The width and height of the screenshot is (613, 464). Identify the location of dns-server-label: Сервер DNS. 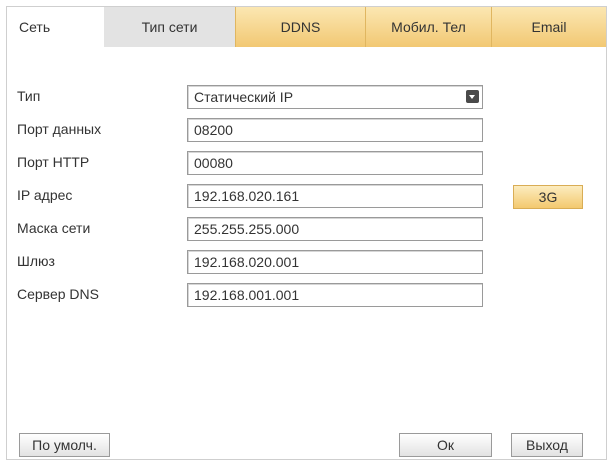
(58, 294).